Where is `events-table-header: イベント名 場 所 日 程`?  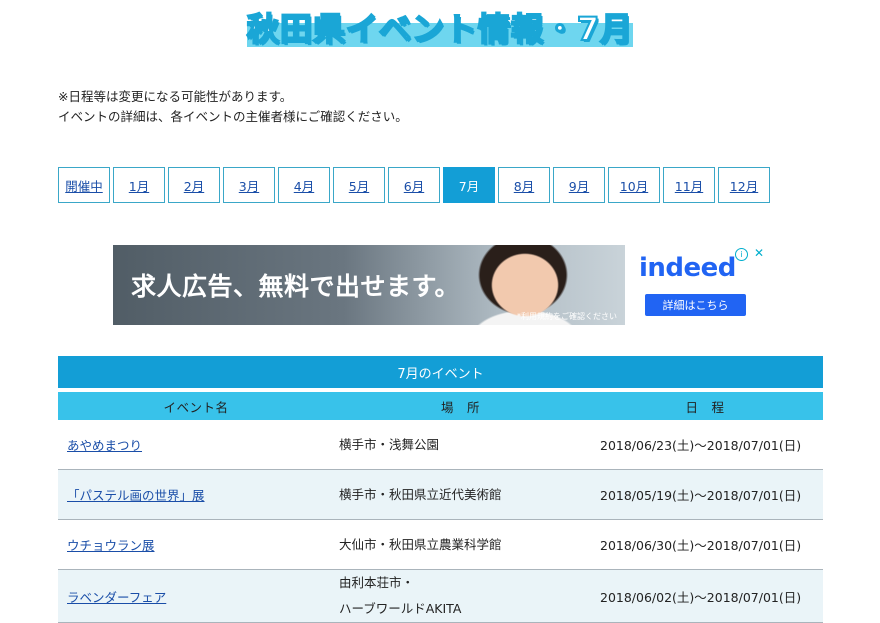
events-table-header: イベント名 場 所 日 程 is located at coordinates (440, 406).